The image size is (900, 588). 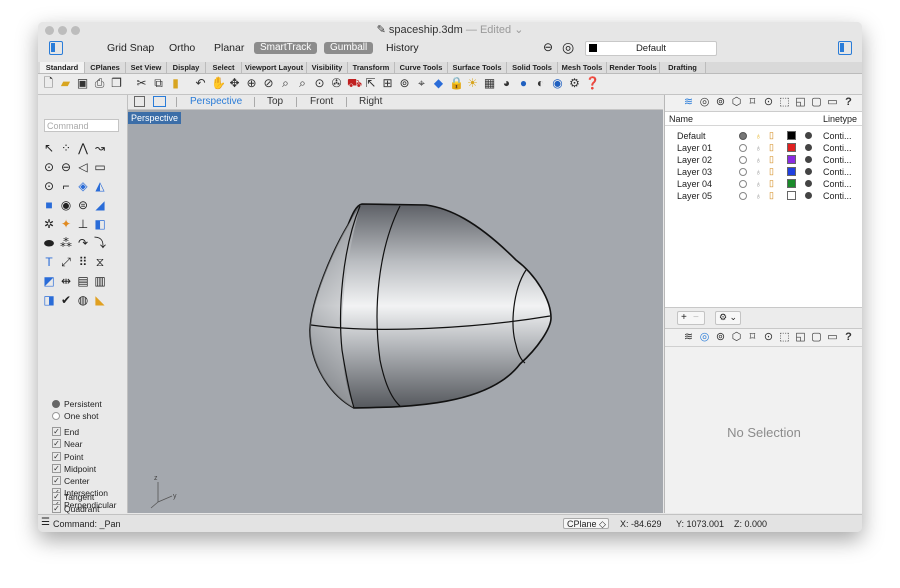 What do you see at coordinates (66, 224) in the screenshot?
I see `explode-icon: ✦` at bounding box center [66, 224].